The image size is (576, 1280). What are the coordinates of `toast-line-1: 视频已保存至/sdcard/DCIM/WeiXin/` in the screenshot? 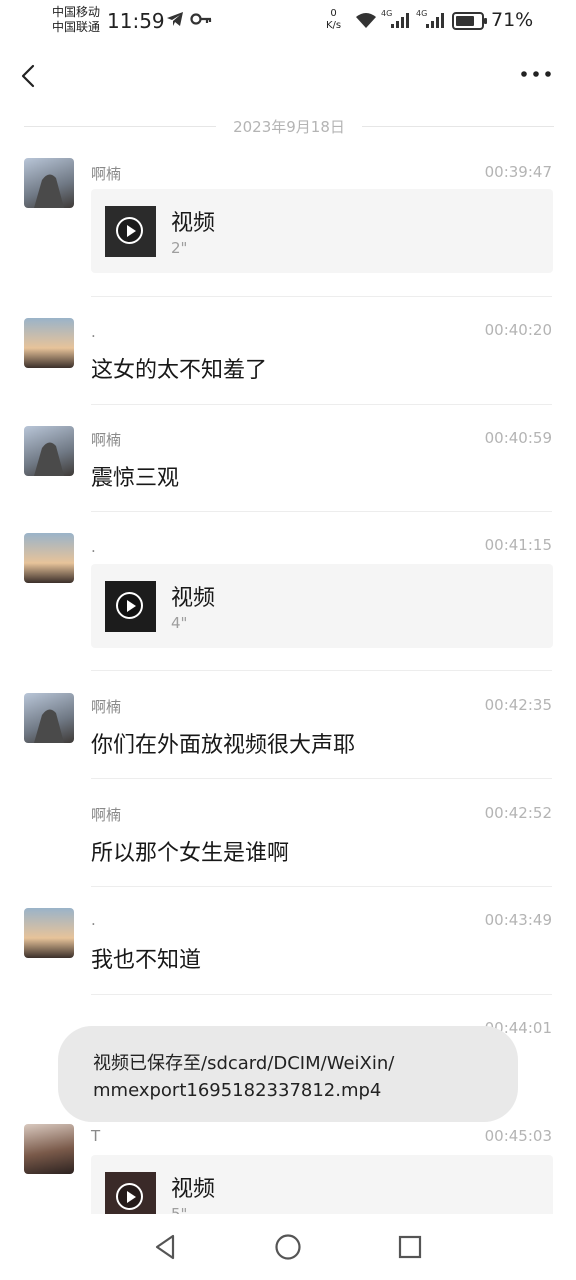 It's located at (244, 1063).